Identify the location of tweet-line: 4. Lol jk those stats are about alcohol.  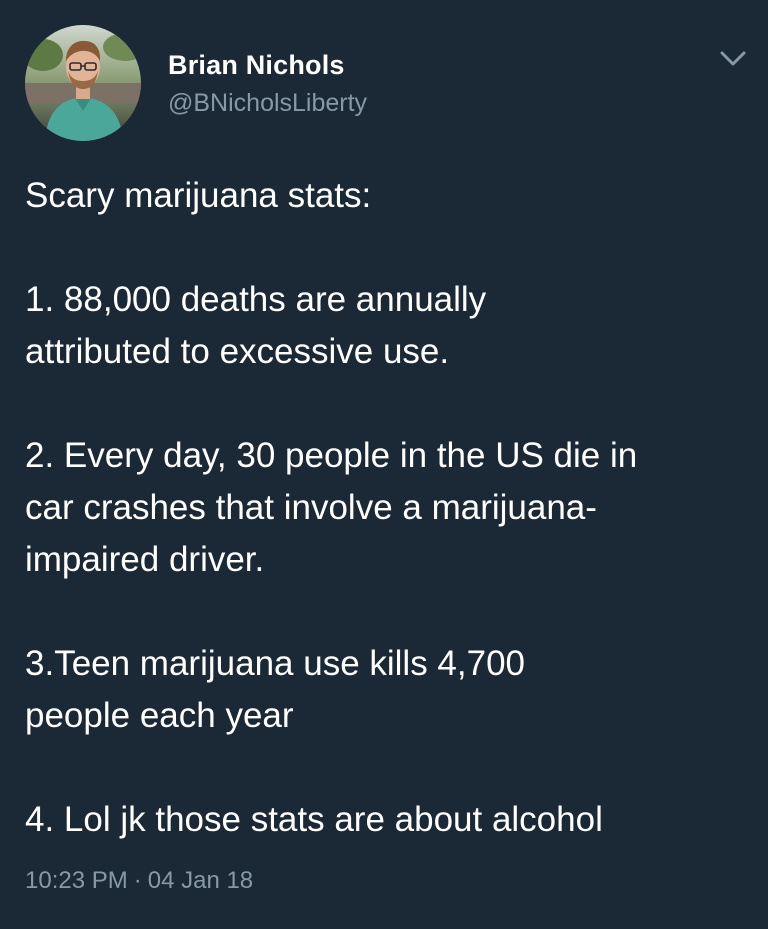
(314, 819).